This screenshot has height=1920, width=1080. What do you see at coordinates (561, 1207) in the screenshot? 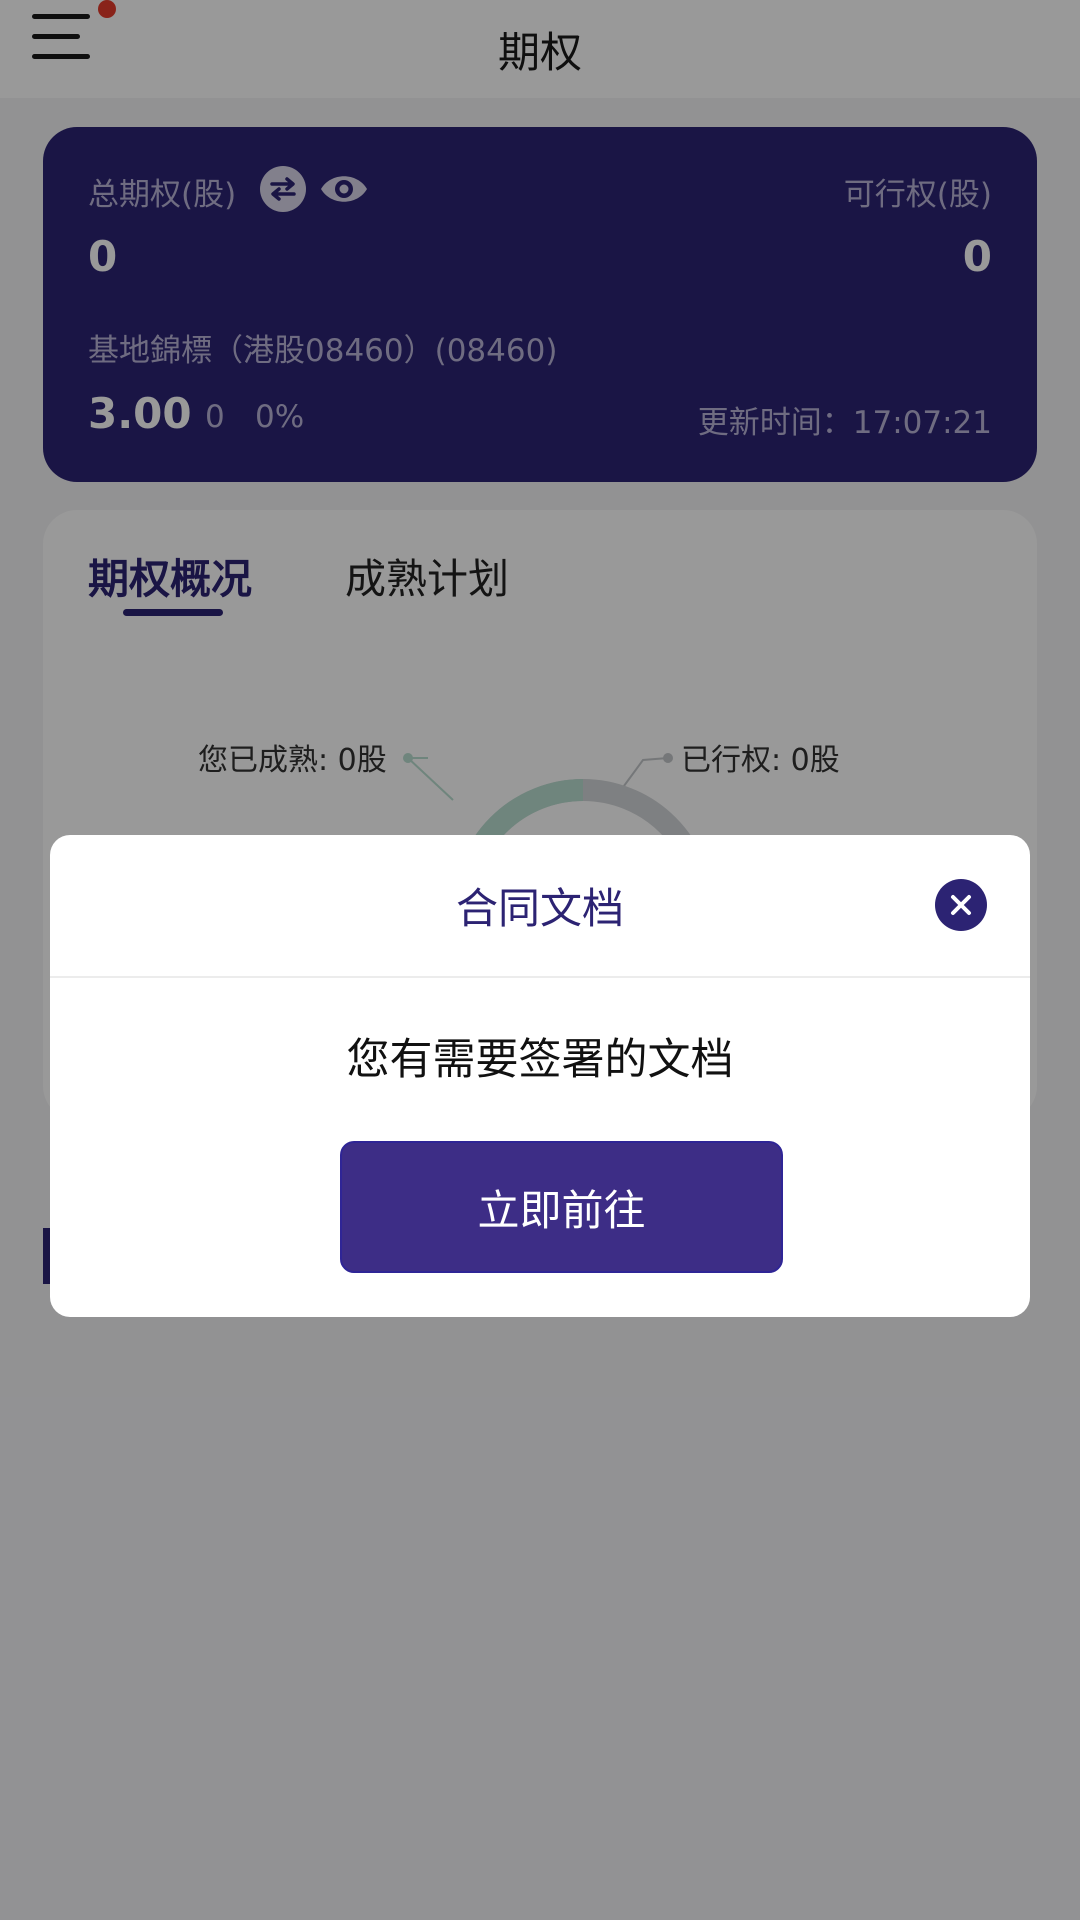
I see `go-now-button: 立即前往` at bounding box center [561, 1207].